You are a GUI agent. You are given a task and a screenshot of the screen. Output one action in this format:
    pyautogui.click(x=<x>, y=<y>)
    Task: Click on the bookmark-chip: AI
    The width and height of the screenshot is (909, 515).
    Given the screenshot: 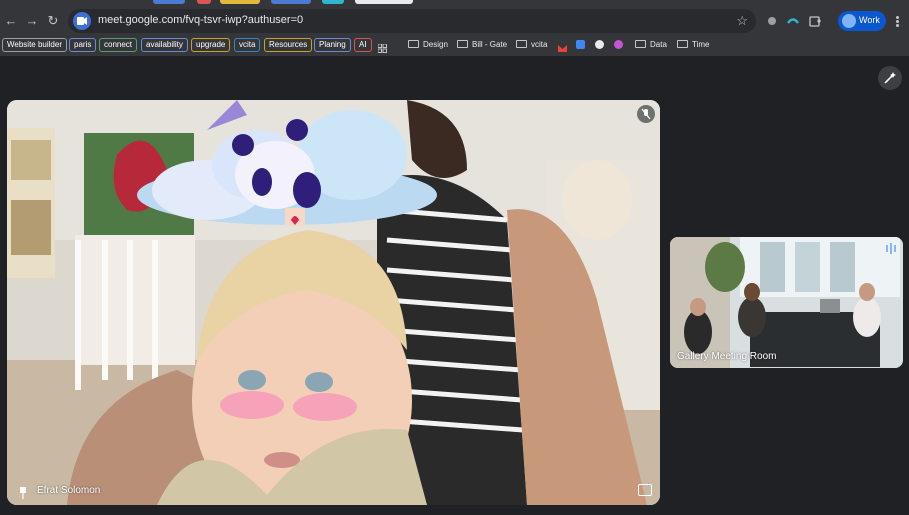 What is the action you would take?
    pyautogui.click(x=363, y=45)
    